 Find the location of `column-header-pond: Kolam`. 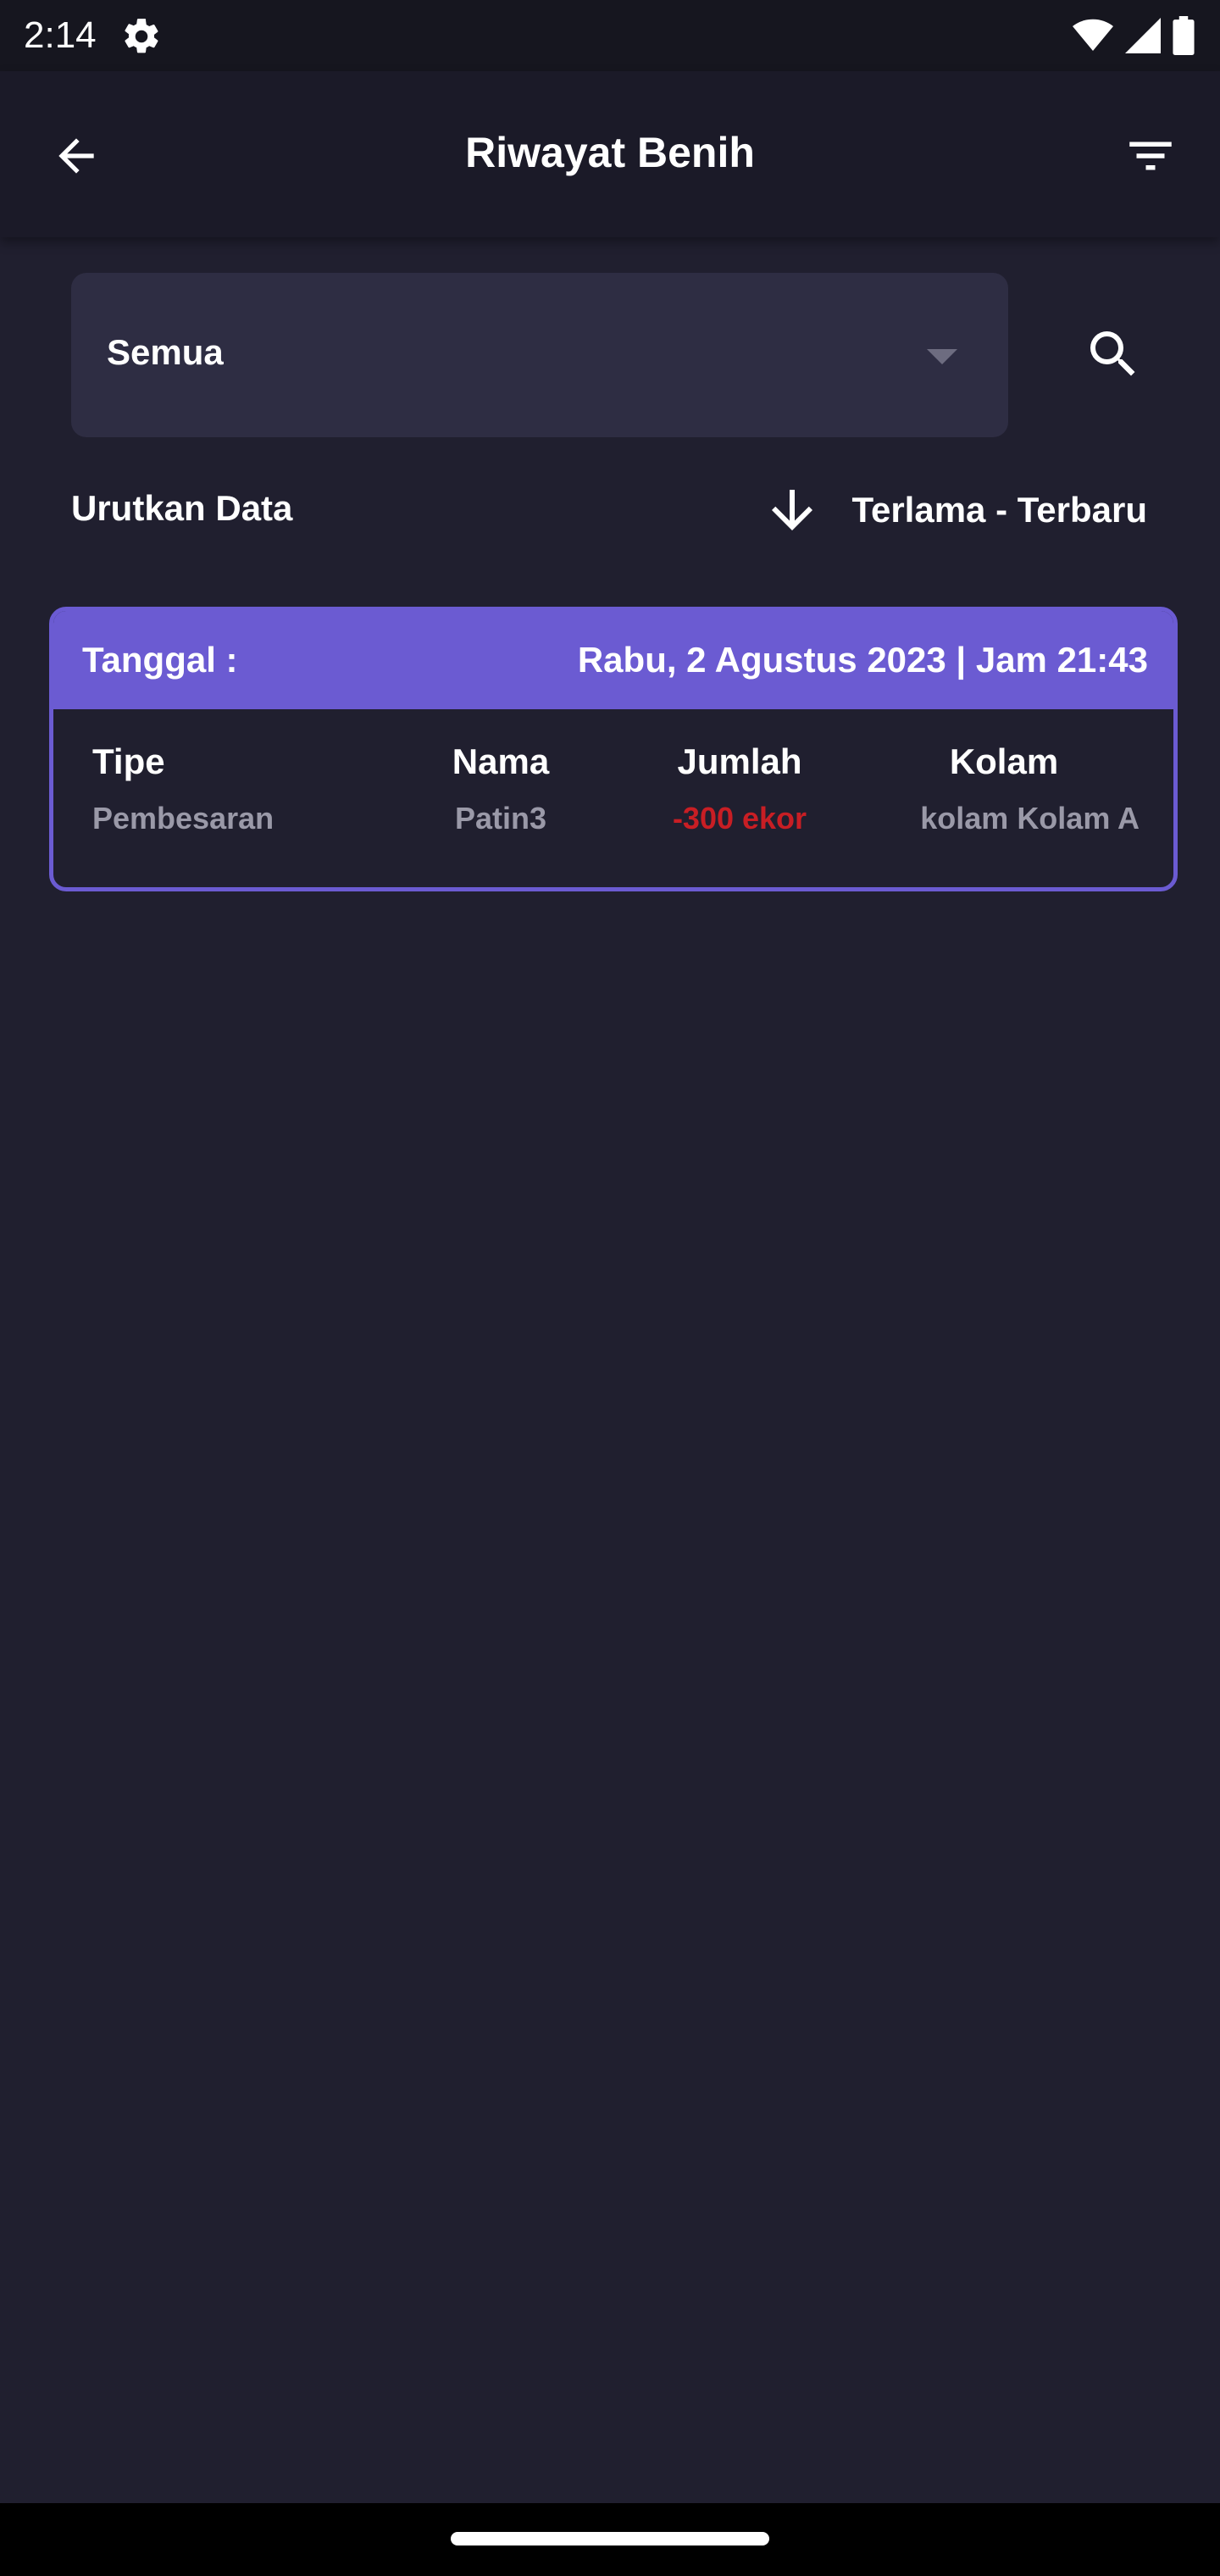

column-header-pond: Kolam is located at coordinates (1004, 761).